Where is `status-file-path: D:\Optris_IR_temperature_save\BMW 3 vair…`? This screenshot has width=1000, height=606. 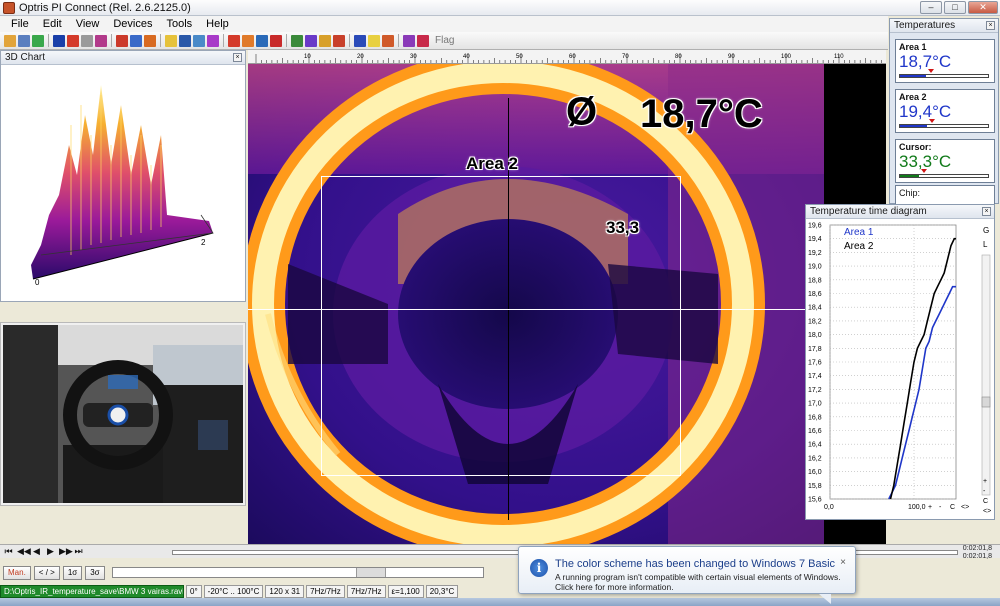 status-file-path: D:\Optris_IR_temperature_save\BMW 3 vair… is located at coordinates (92, 591).